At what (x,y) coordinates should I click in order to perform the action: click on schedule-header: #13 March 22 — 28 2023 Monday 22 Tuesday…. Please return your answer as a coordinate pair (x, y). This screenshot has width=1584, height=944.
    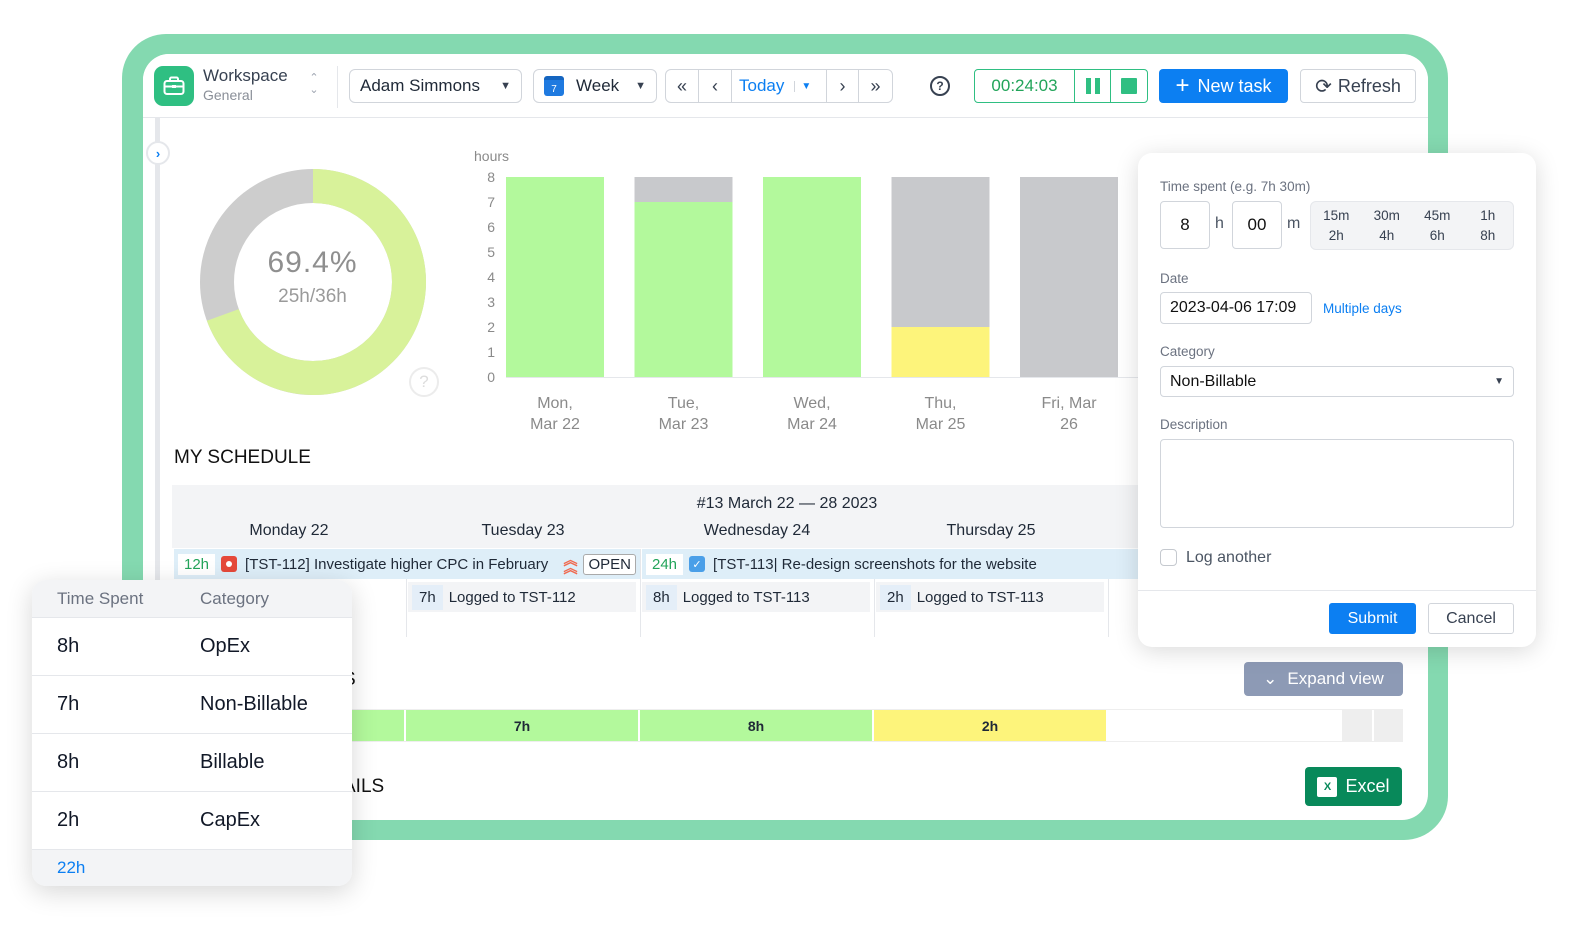
    Looking at the image, I should click on (672, 516).